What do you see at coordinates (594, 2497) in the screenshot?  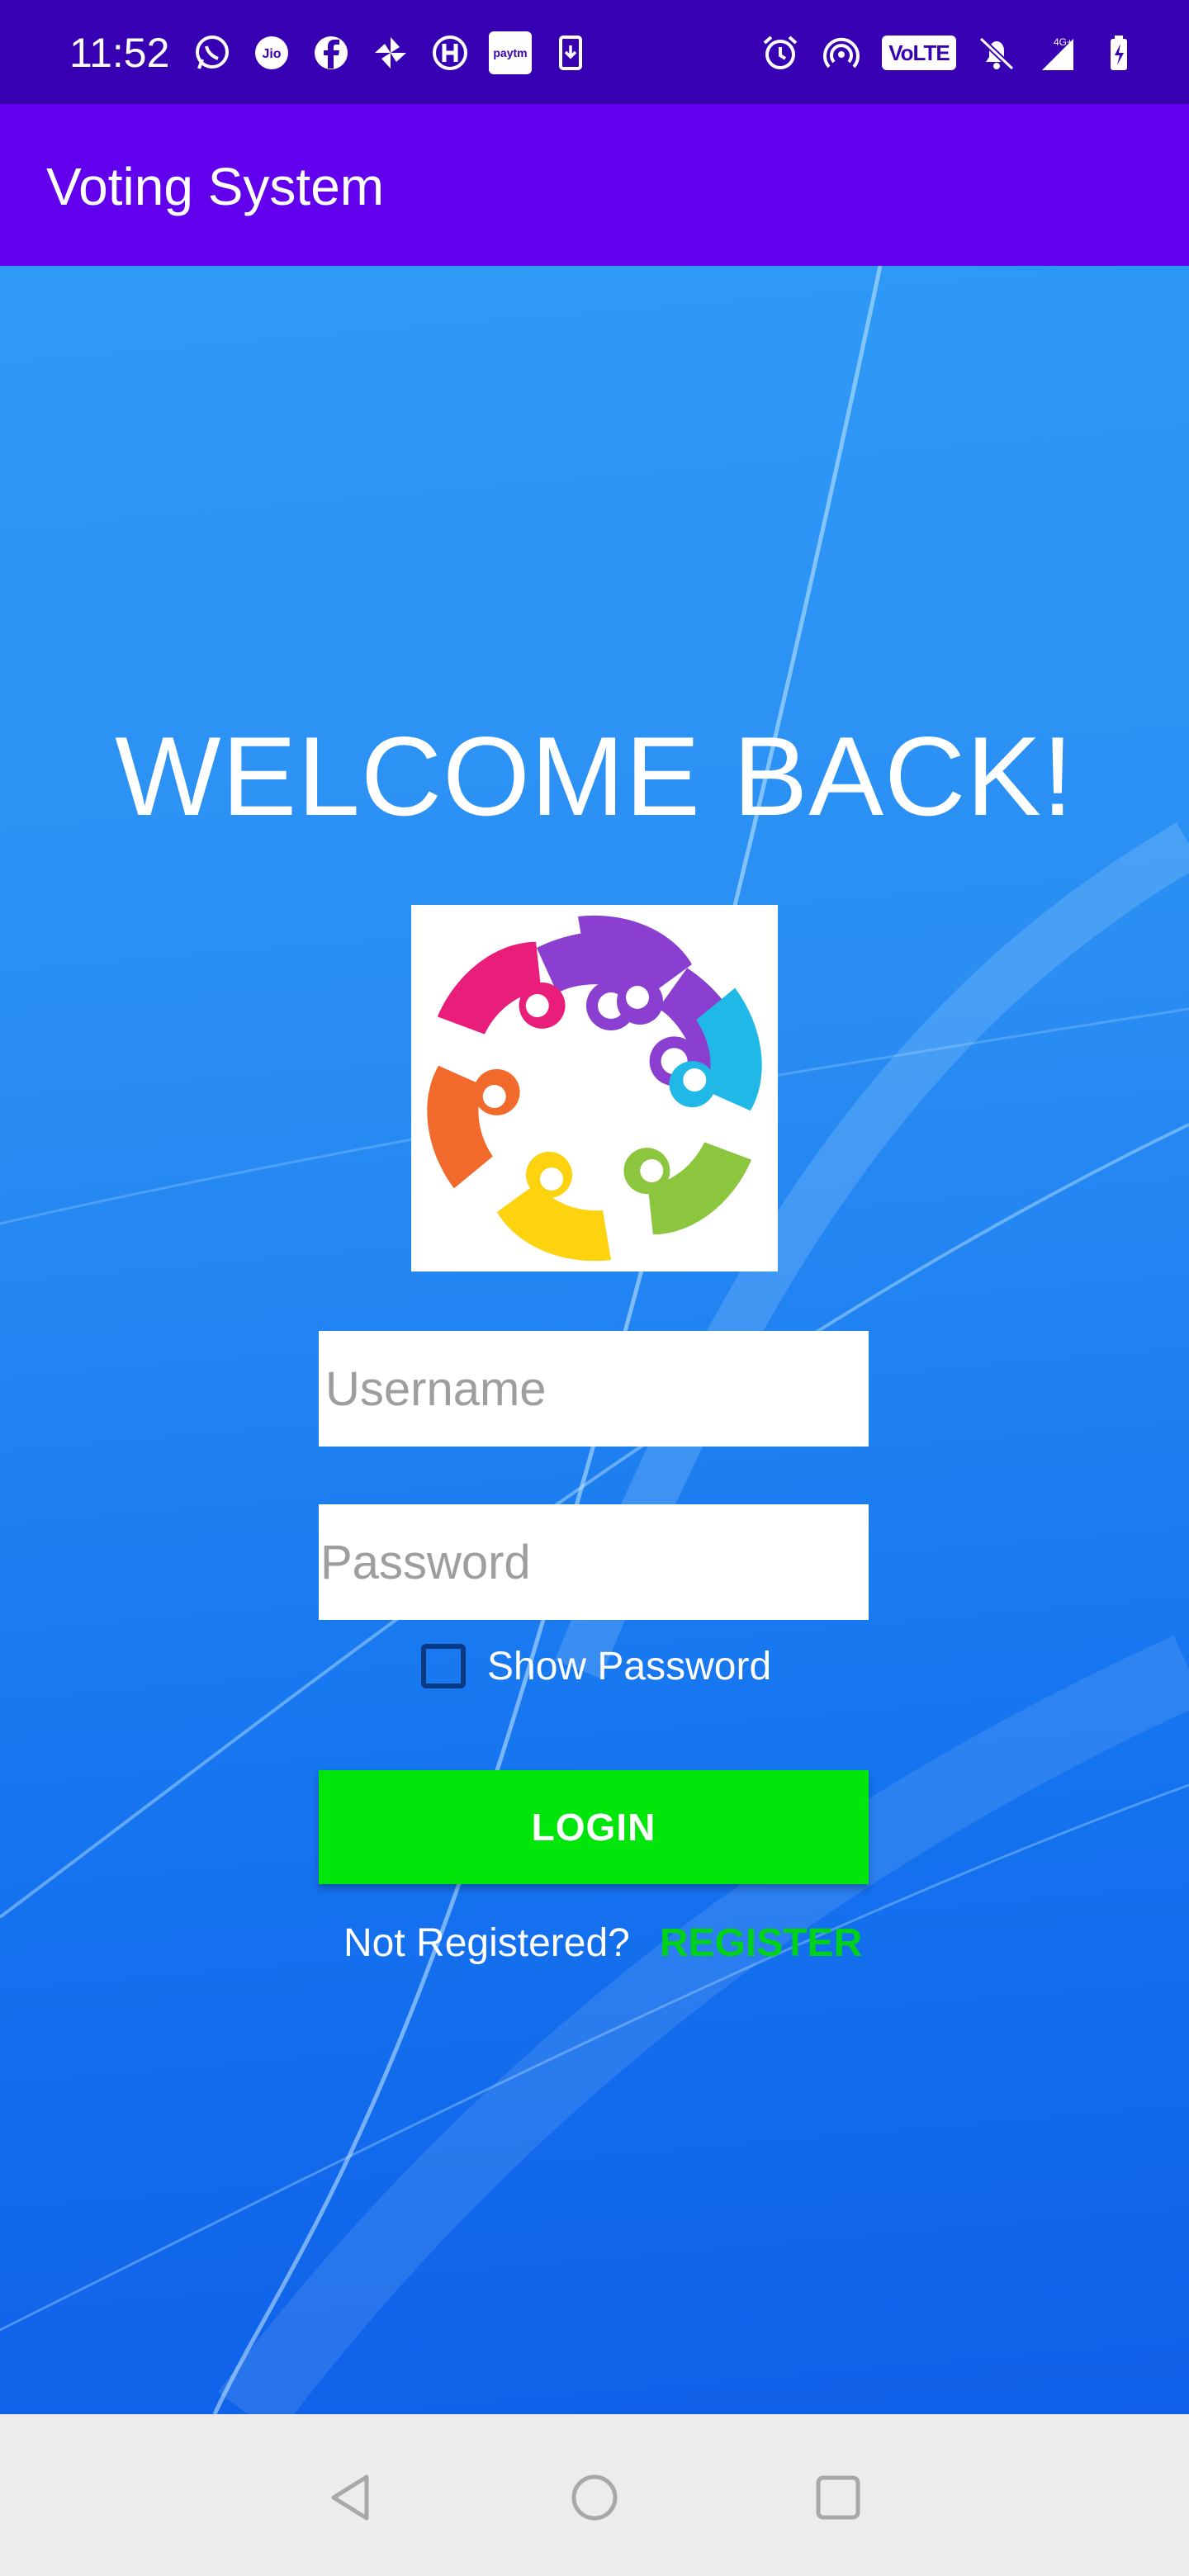 I see `home-icon` at bounding box center [594, 2497].